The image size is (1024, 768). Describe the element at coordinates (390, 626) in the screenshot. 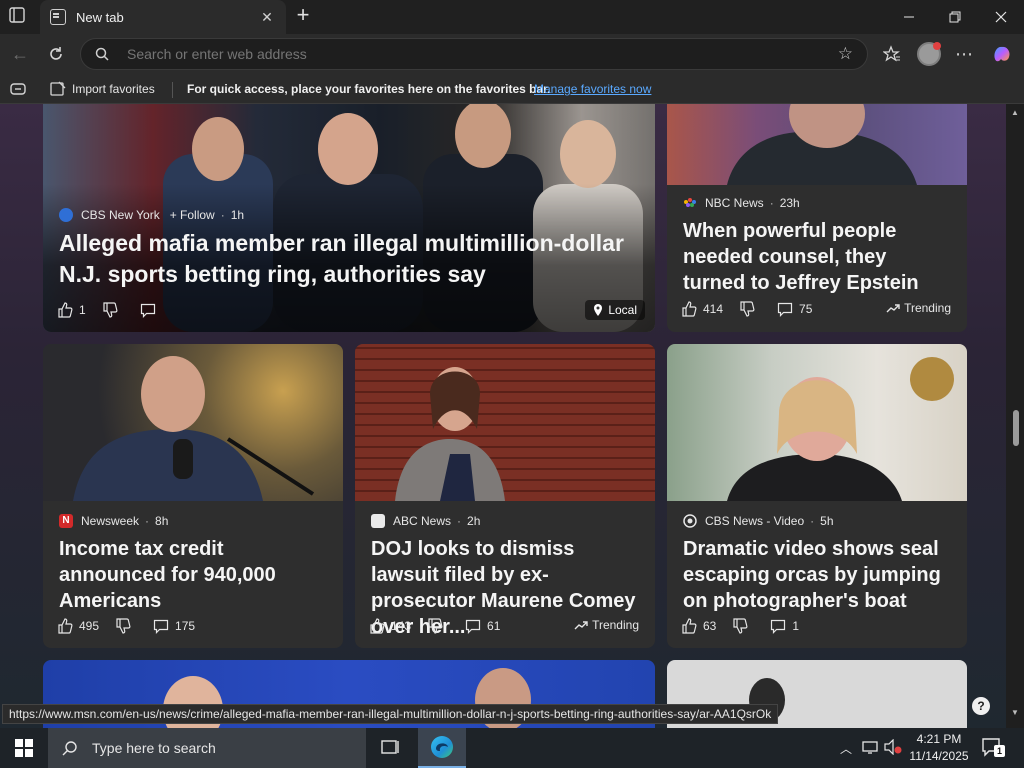

I see `like-button: 143` at that location.